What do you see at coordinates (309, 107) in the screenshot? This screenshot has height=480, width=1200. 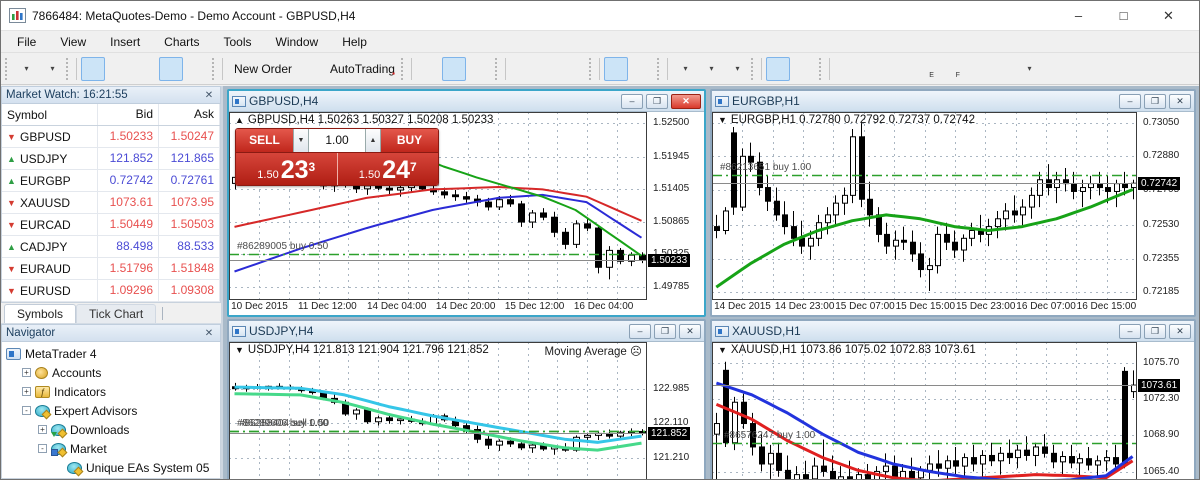 I see `metaeditor-button: ▰` at bounding box center [309, 107].